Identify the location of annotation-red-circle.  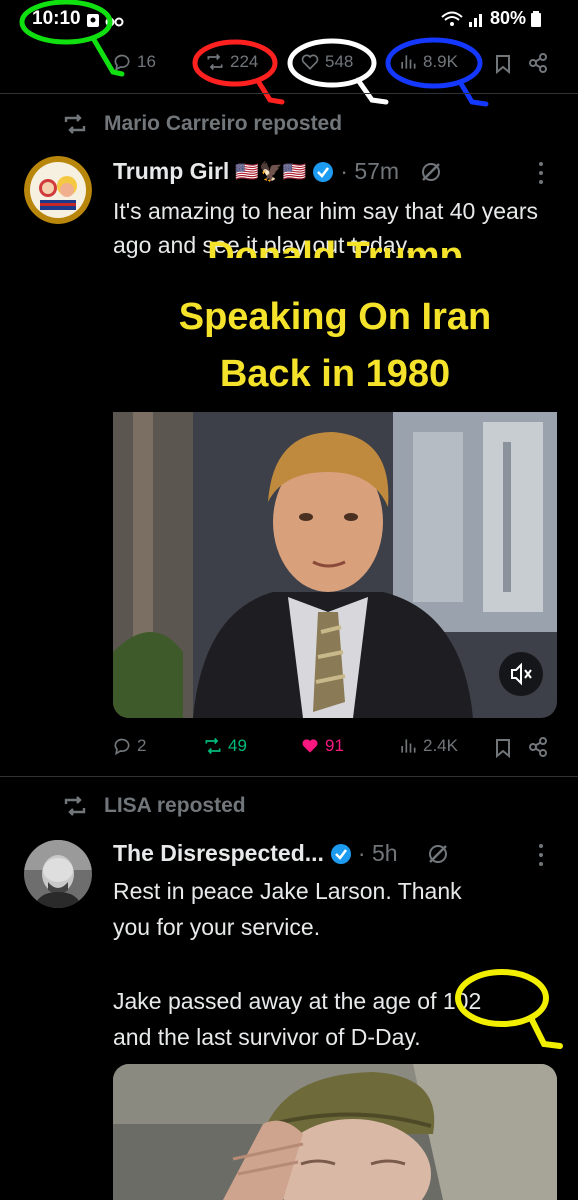
(238, 72).